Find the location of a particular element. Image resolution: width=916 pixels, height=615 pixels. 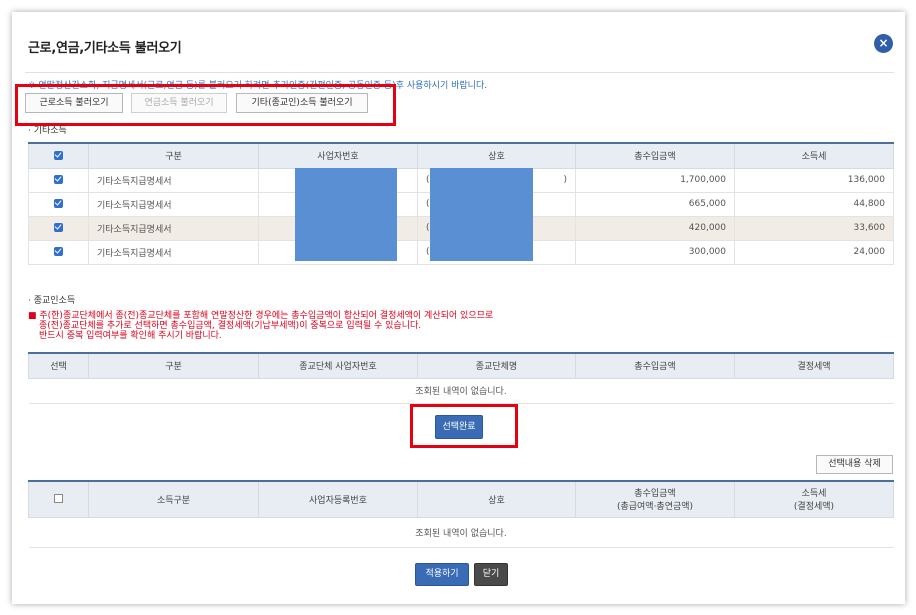

col-select: 선택 is located at coordinates (58, 365).